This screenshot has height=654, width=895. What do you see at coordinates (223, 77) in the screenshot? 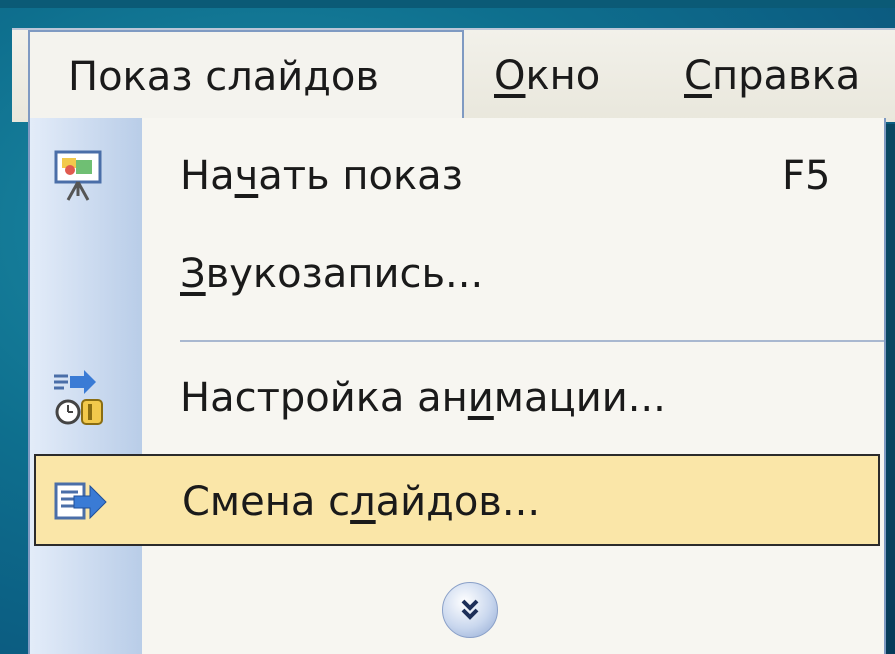
I see `menu-slideshow-label: Показ слайдов` at bounding box center [223, 77].